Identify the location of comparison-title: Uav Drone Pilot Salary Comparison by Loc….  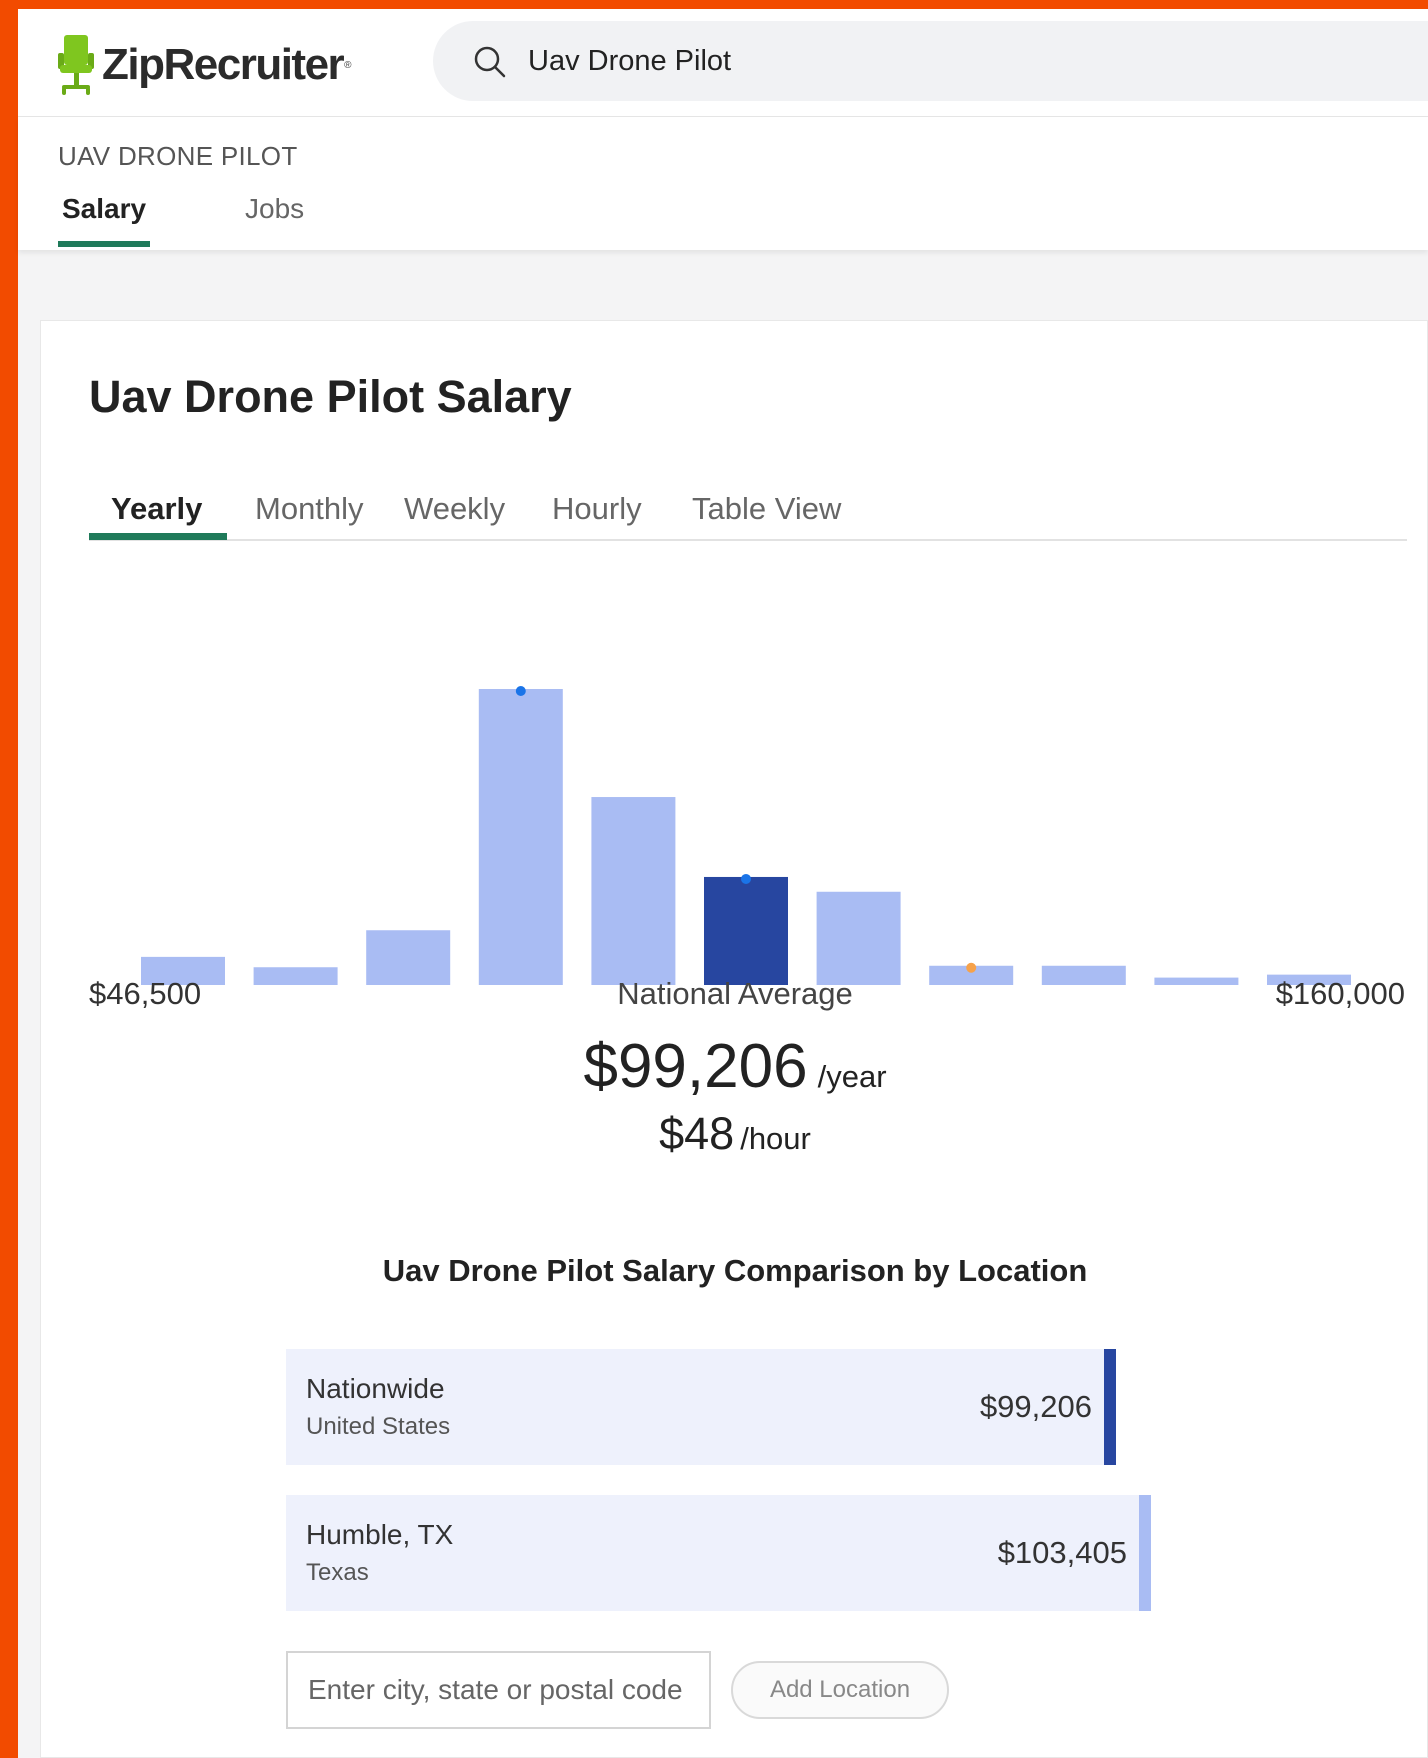
(735, 1270).